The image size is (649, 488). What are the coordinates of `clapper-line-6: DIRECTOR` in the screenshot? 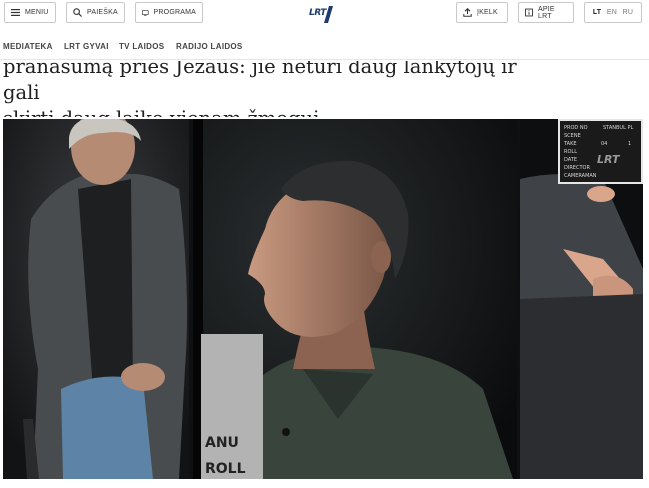 It's located at (577, 168).